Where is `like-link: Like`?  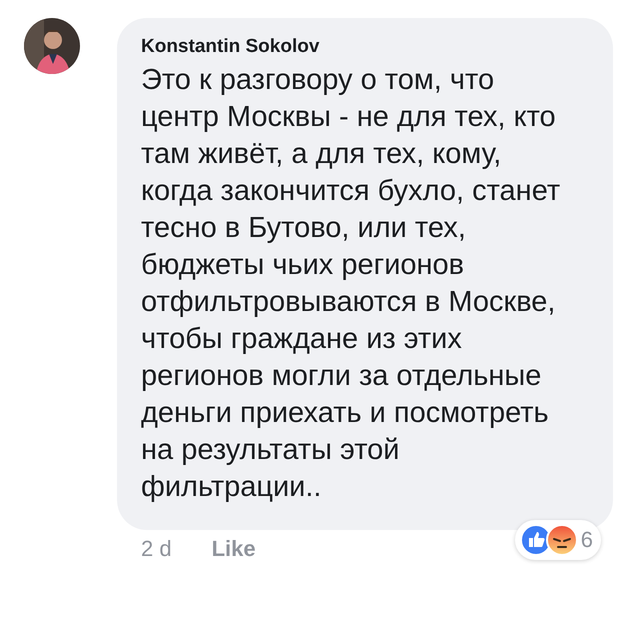 like-link: Like is located at coordinates (234, 549).